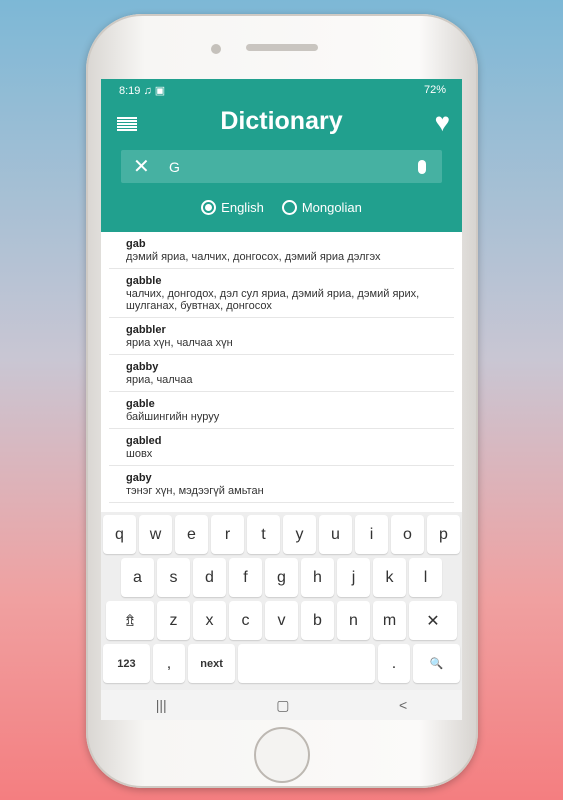 Image resolution: width=563 pixels, height=800 pixels. I want to click on entry-definition: шовх, so click(139, 454).